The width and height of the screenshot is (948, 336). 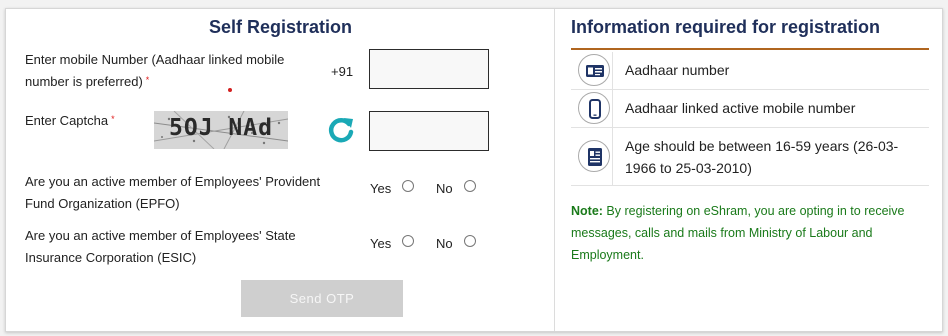 What do you see at coordinates (595, 109) in the screenshot?
I see `mobile-phone-icon` at bounding box center [595, 109].